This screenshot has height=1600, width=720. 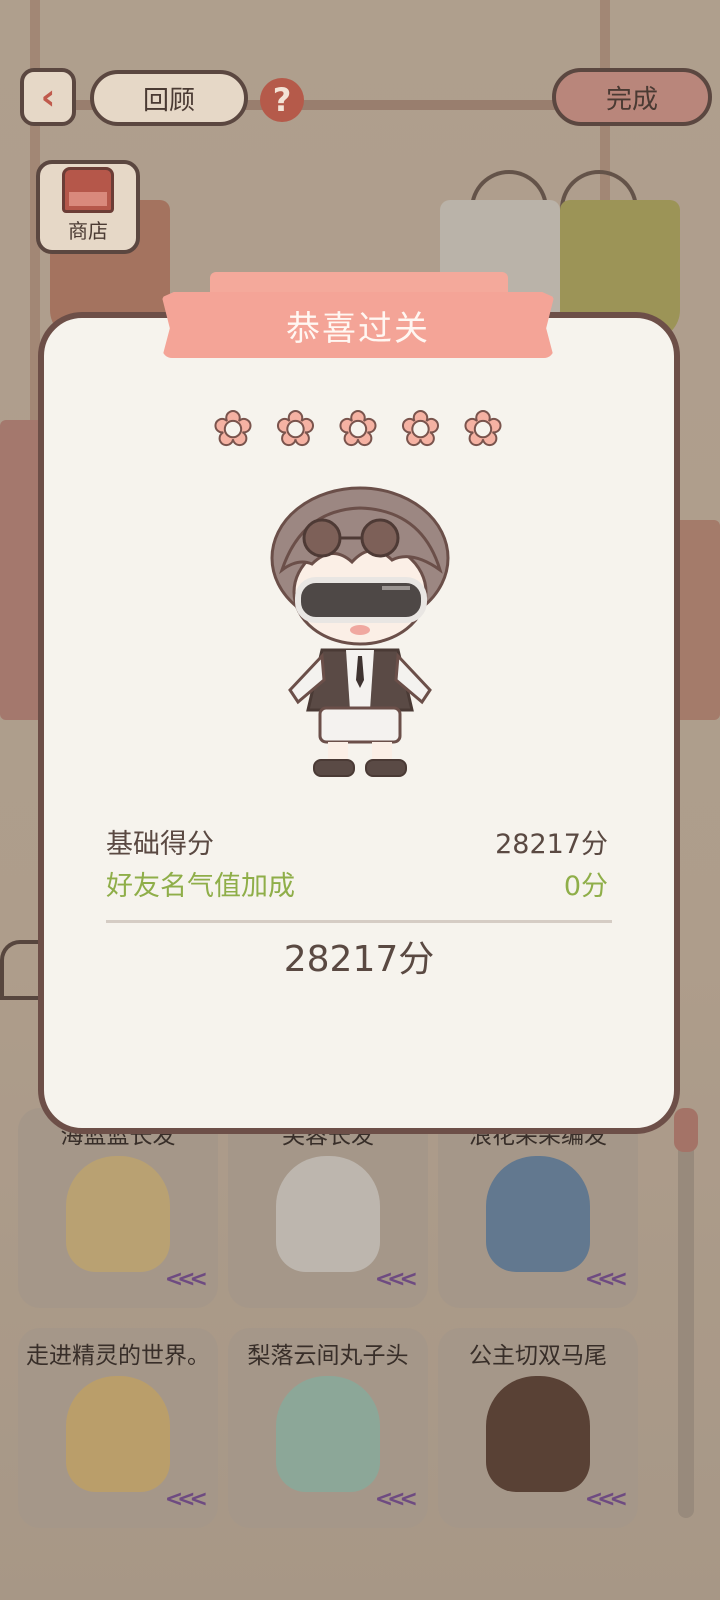 What do you see at coordinates (88, 231) in the screenshot?
I see `shop-label: 商店` at bounding box center [88, 231].